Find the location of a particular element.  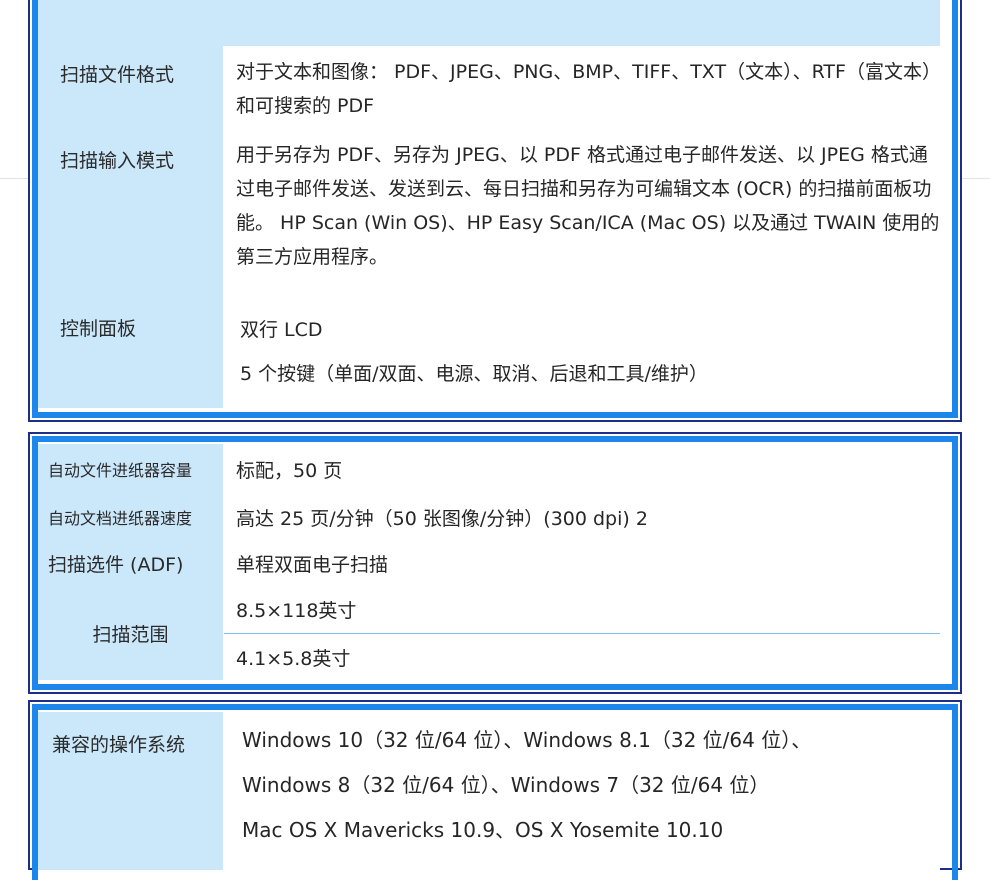

spec-value-empty is located at coordinates (582, 860).